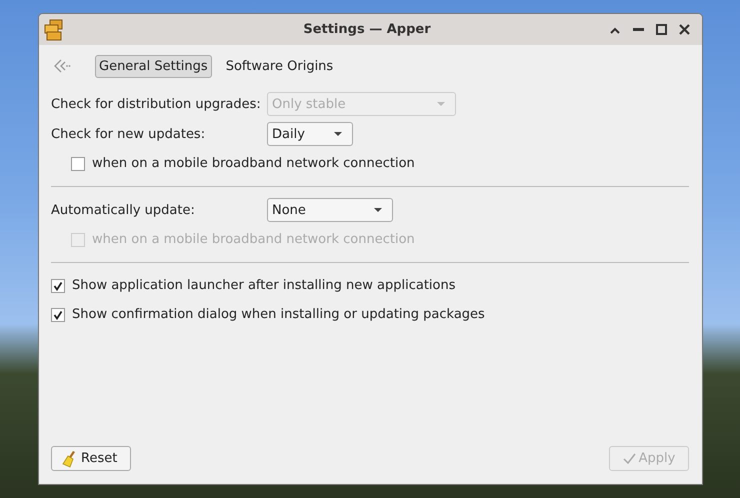 This screenshot has width=740, height=498. Describe the element at coordinates (638, 30) in the screenshot. I see `minimize-icon` at that location.